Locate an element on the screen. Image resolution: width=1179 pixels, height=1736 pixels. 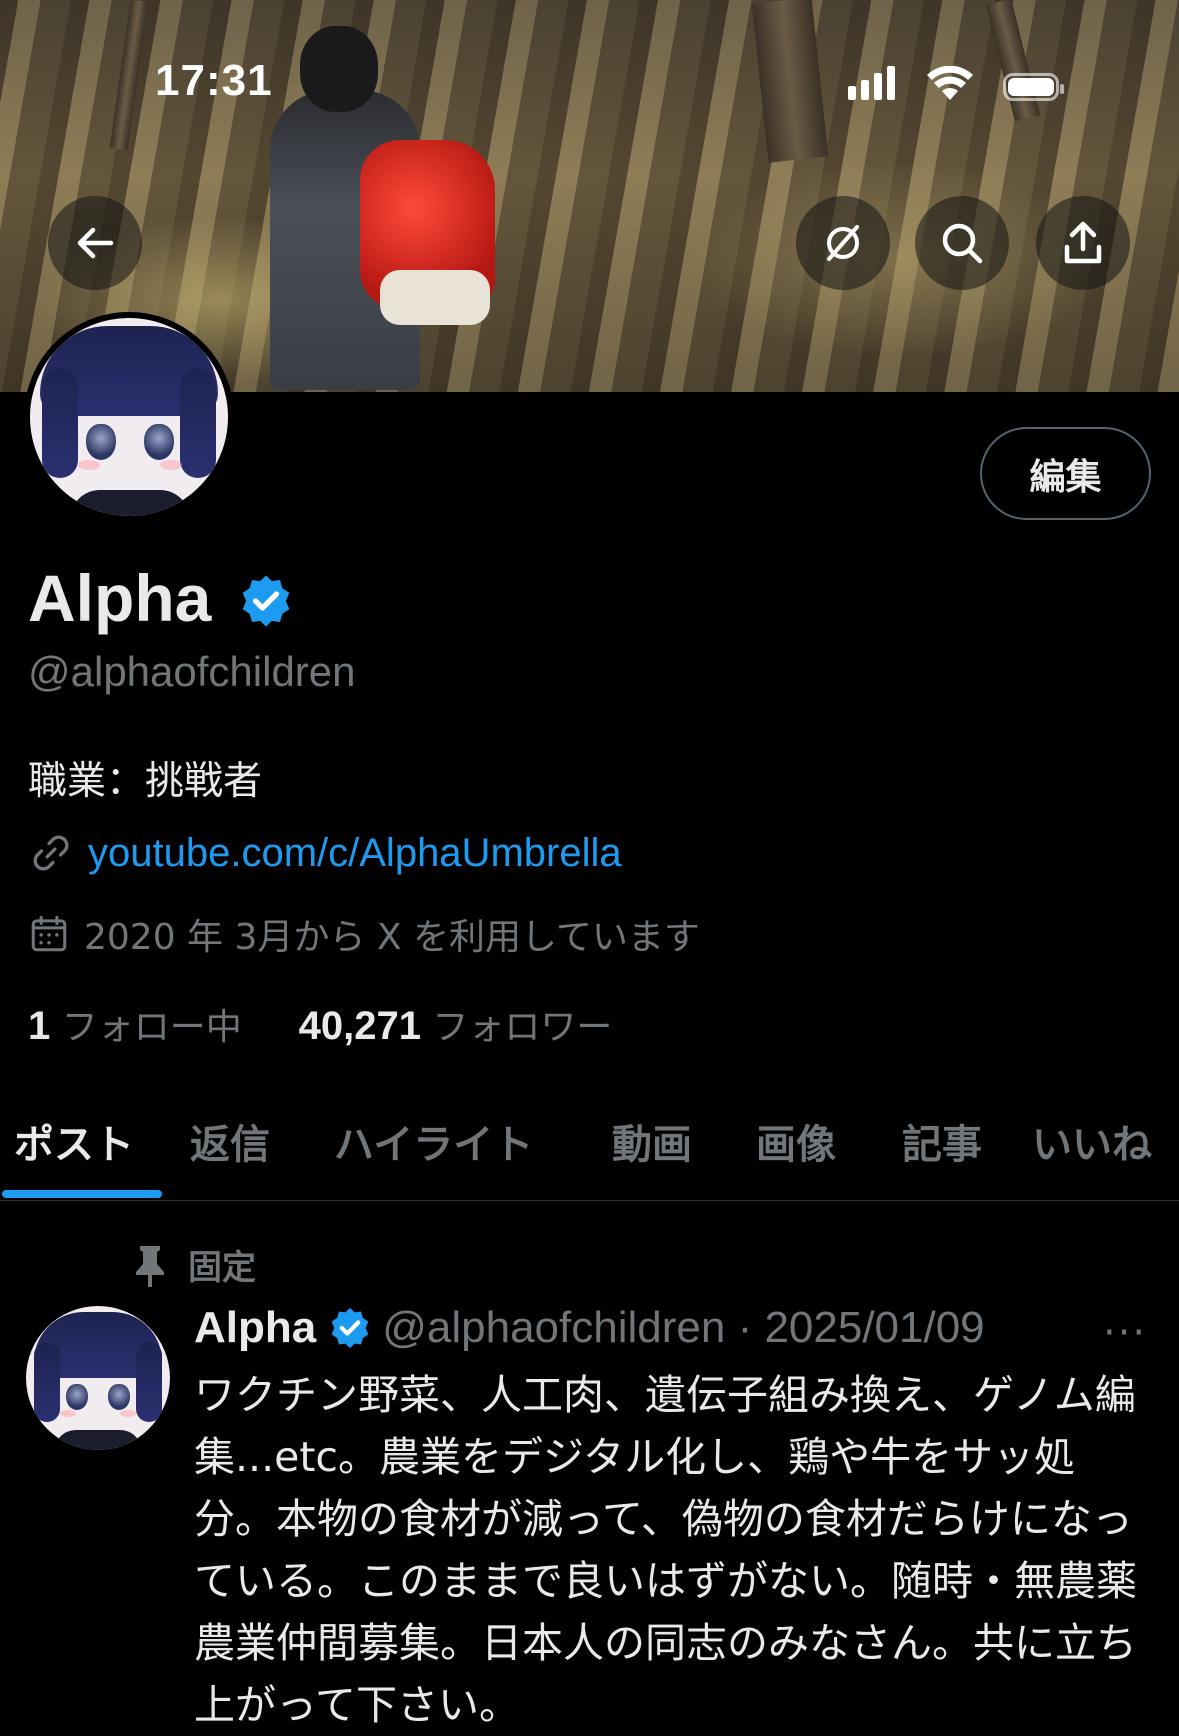
link-icon is located at coordinates (51, 853).